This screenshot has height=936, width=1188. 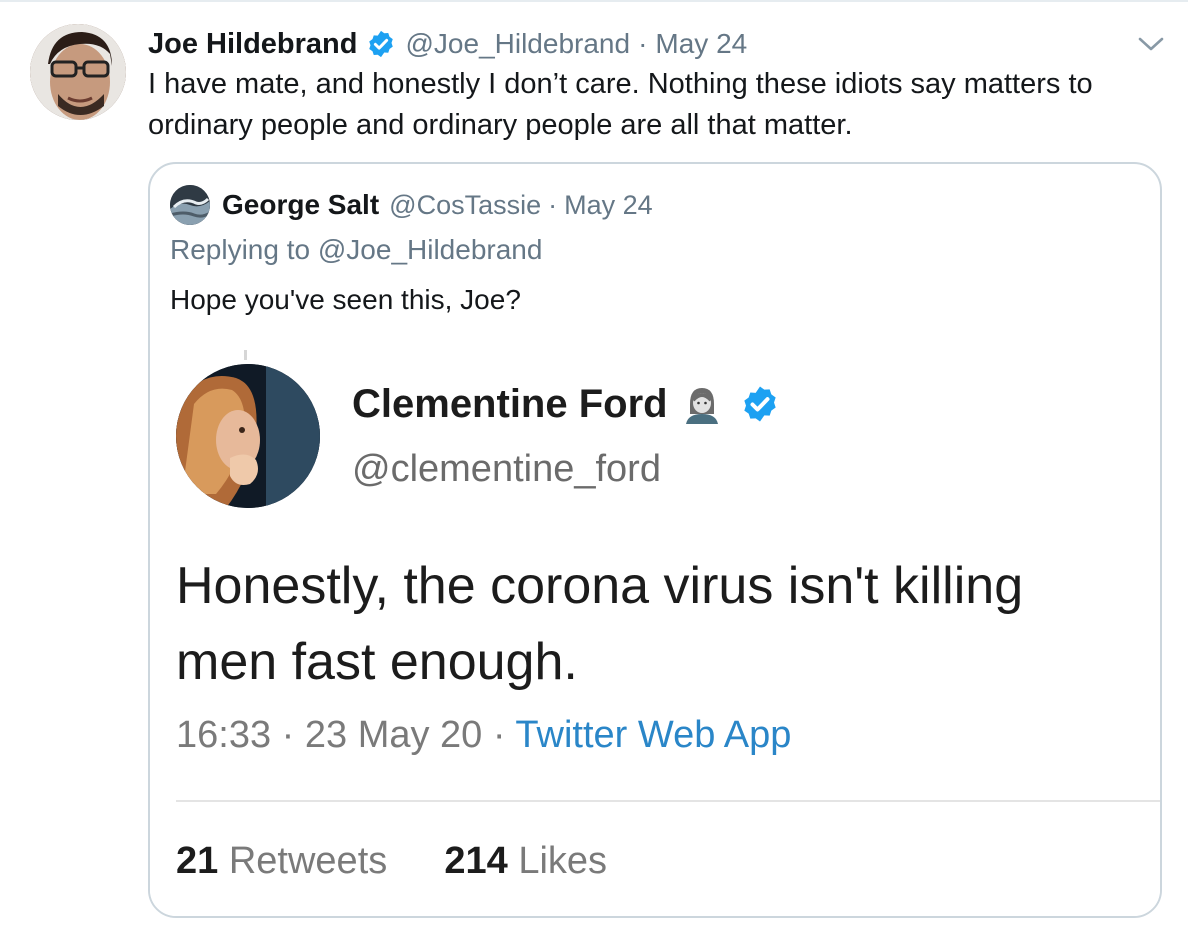 What do you see at coordinates (345, 299) in the screenshot?
I see `quoted-tweet-text: Hope you've seen this, Joe?` at bounding box center [345, 299].